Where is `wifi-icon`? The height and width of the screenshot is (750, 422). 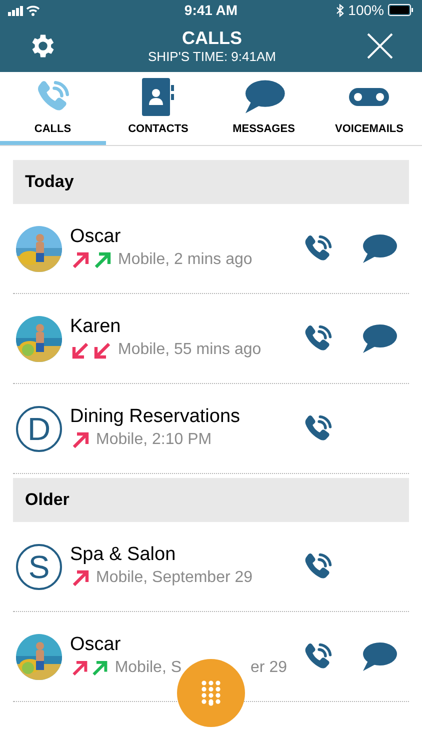
wifi-icon is located at coordinates (33, 10).